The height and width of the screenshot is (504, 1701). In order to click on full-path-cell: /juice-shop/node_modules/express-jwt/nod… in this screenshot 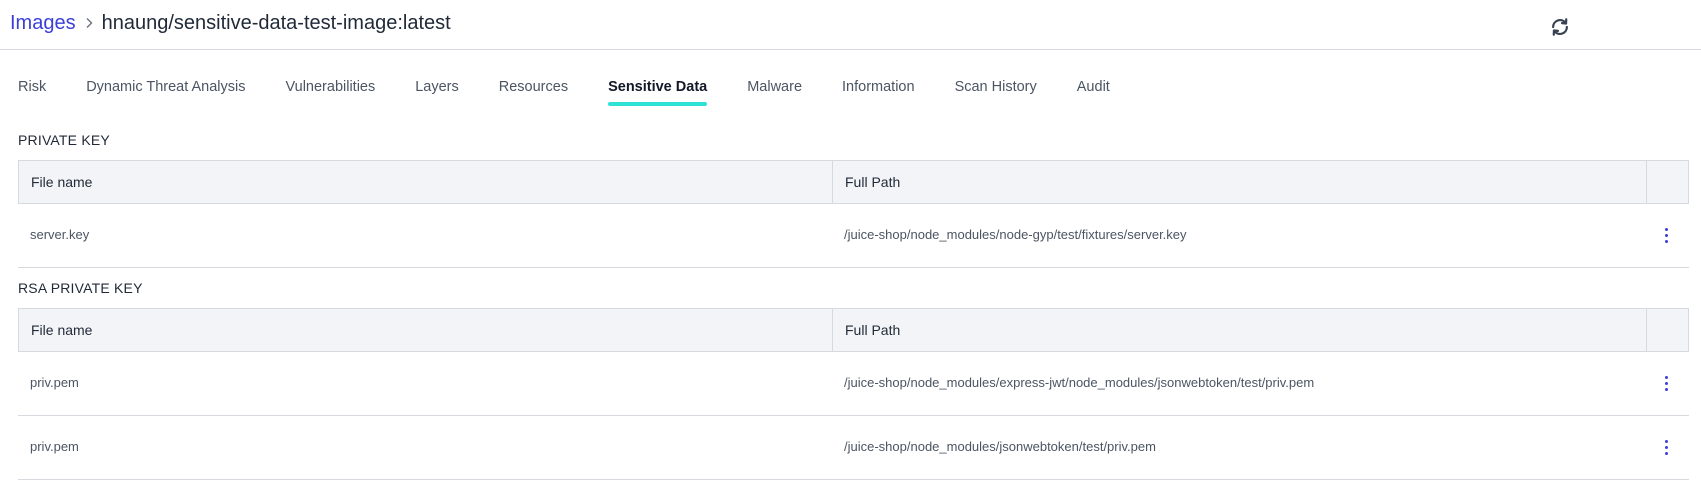, I will do `click(1079, 382)`.